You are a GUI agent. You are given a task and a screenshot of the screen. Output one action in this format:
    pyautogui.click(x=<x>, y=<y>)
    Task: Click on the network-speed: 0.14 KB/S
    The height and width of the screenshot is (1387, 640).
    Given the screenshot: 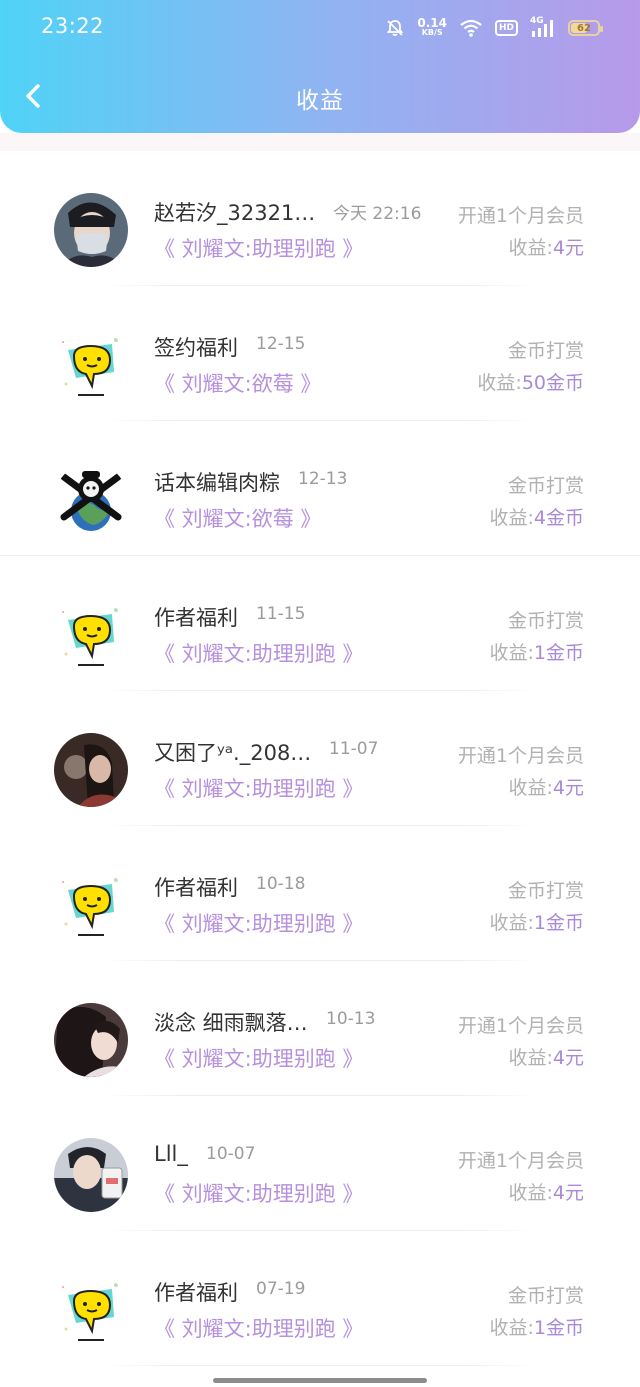 What is the action you would take?
    pyautogui.click(x=432, y=26)
    